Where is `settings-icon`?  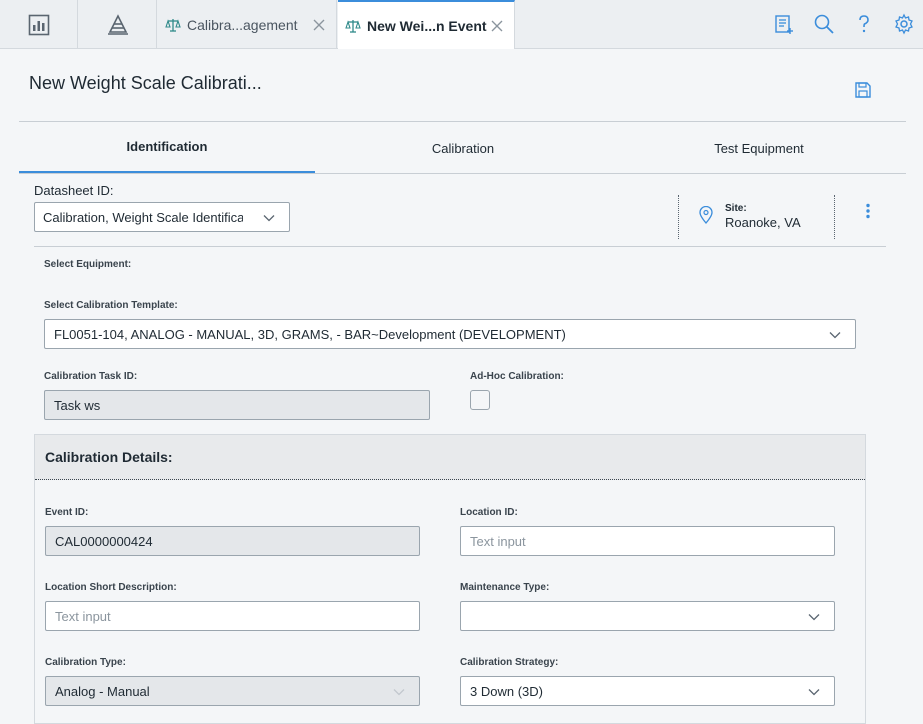
settings-icon is located at coordinates (904, 24).